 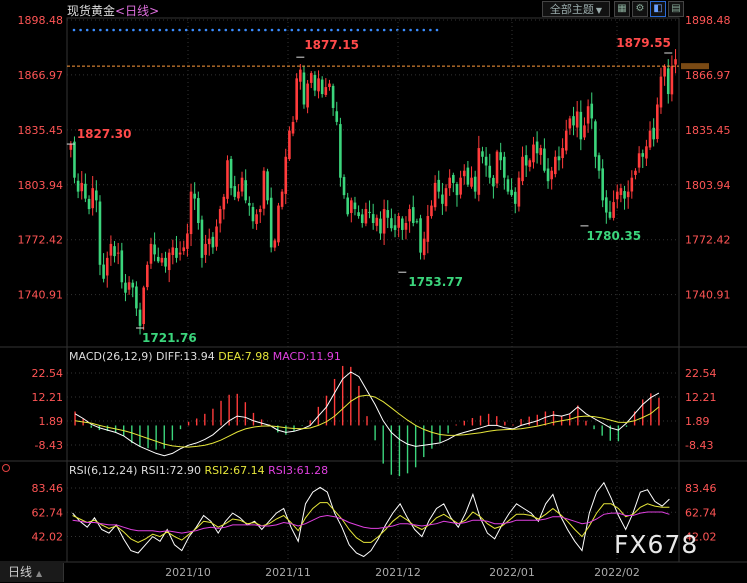 What do you see at coordinates (169, 338) in the screenshot?
I see `price-annotation: 1721.76` at bounding box center [169, 338].